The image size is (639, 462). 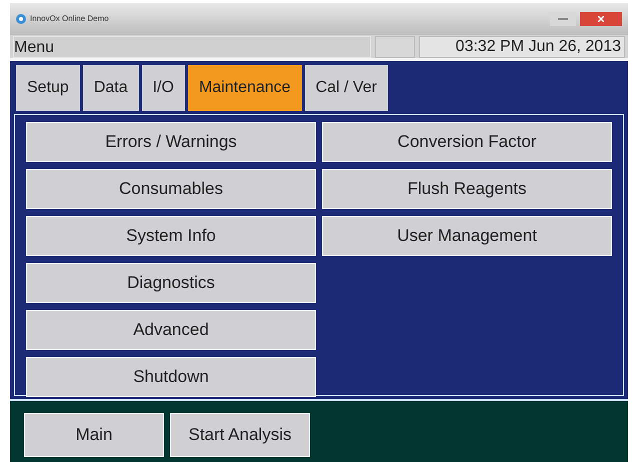 I want to click on menu-button: Conversion Factor, so click(x=467, y=142).